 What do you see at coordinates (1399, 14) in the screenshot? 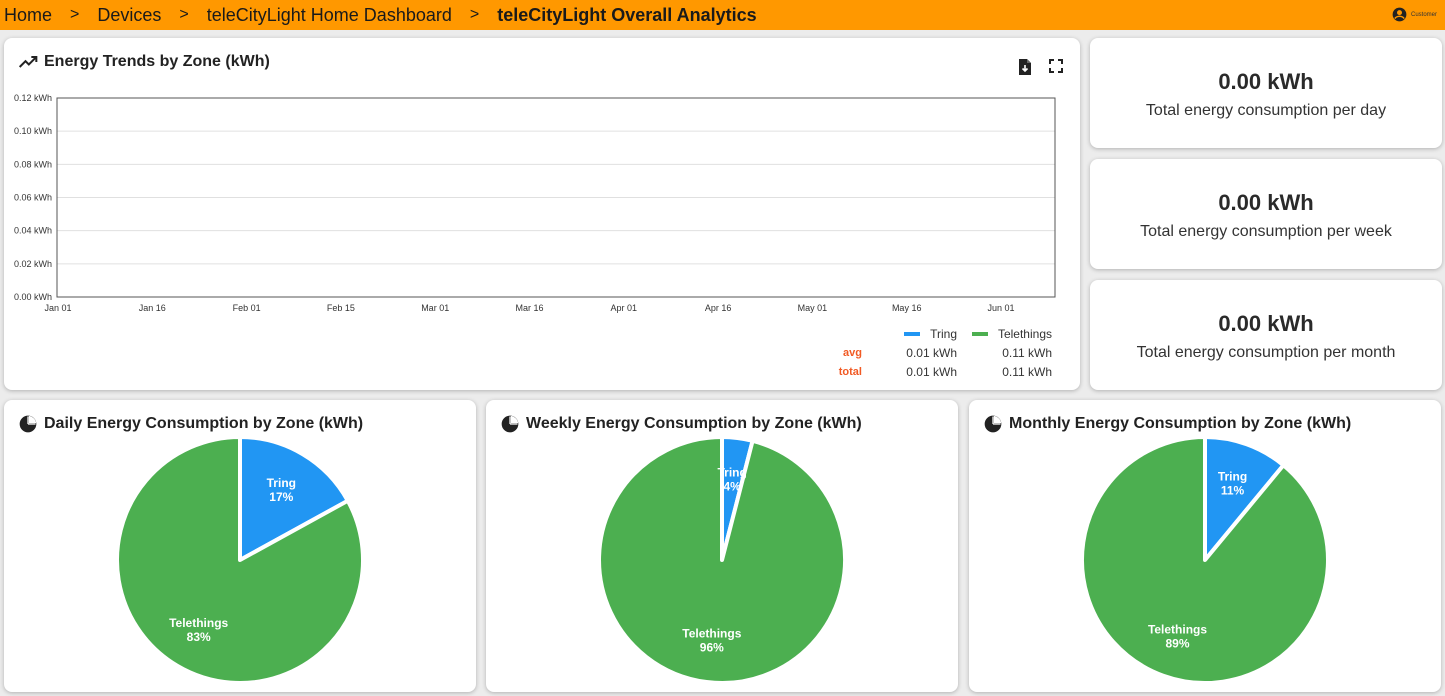
I see `account-icon` at bounding box center [1399, 14].